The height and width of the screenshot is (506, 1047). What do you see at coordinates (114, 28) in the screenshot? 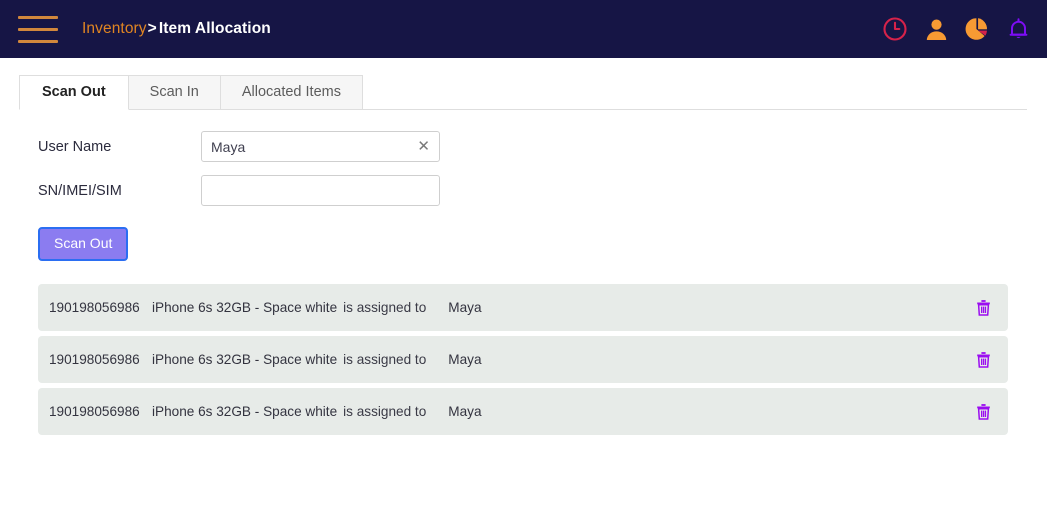
I see `breadcrumb-parent-inventory: Inventory` at bounding box center [114, 28].